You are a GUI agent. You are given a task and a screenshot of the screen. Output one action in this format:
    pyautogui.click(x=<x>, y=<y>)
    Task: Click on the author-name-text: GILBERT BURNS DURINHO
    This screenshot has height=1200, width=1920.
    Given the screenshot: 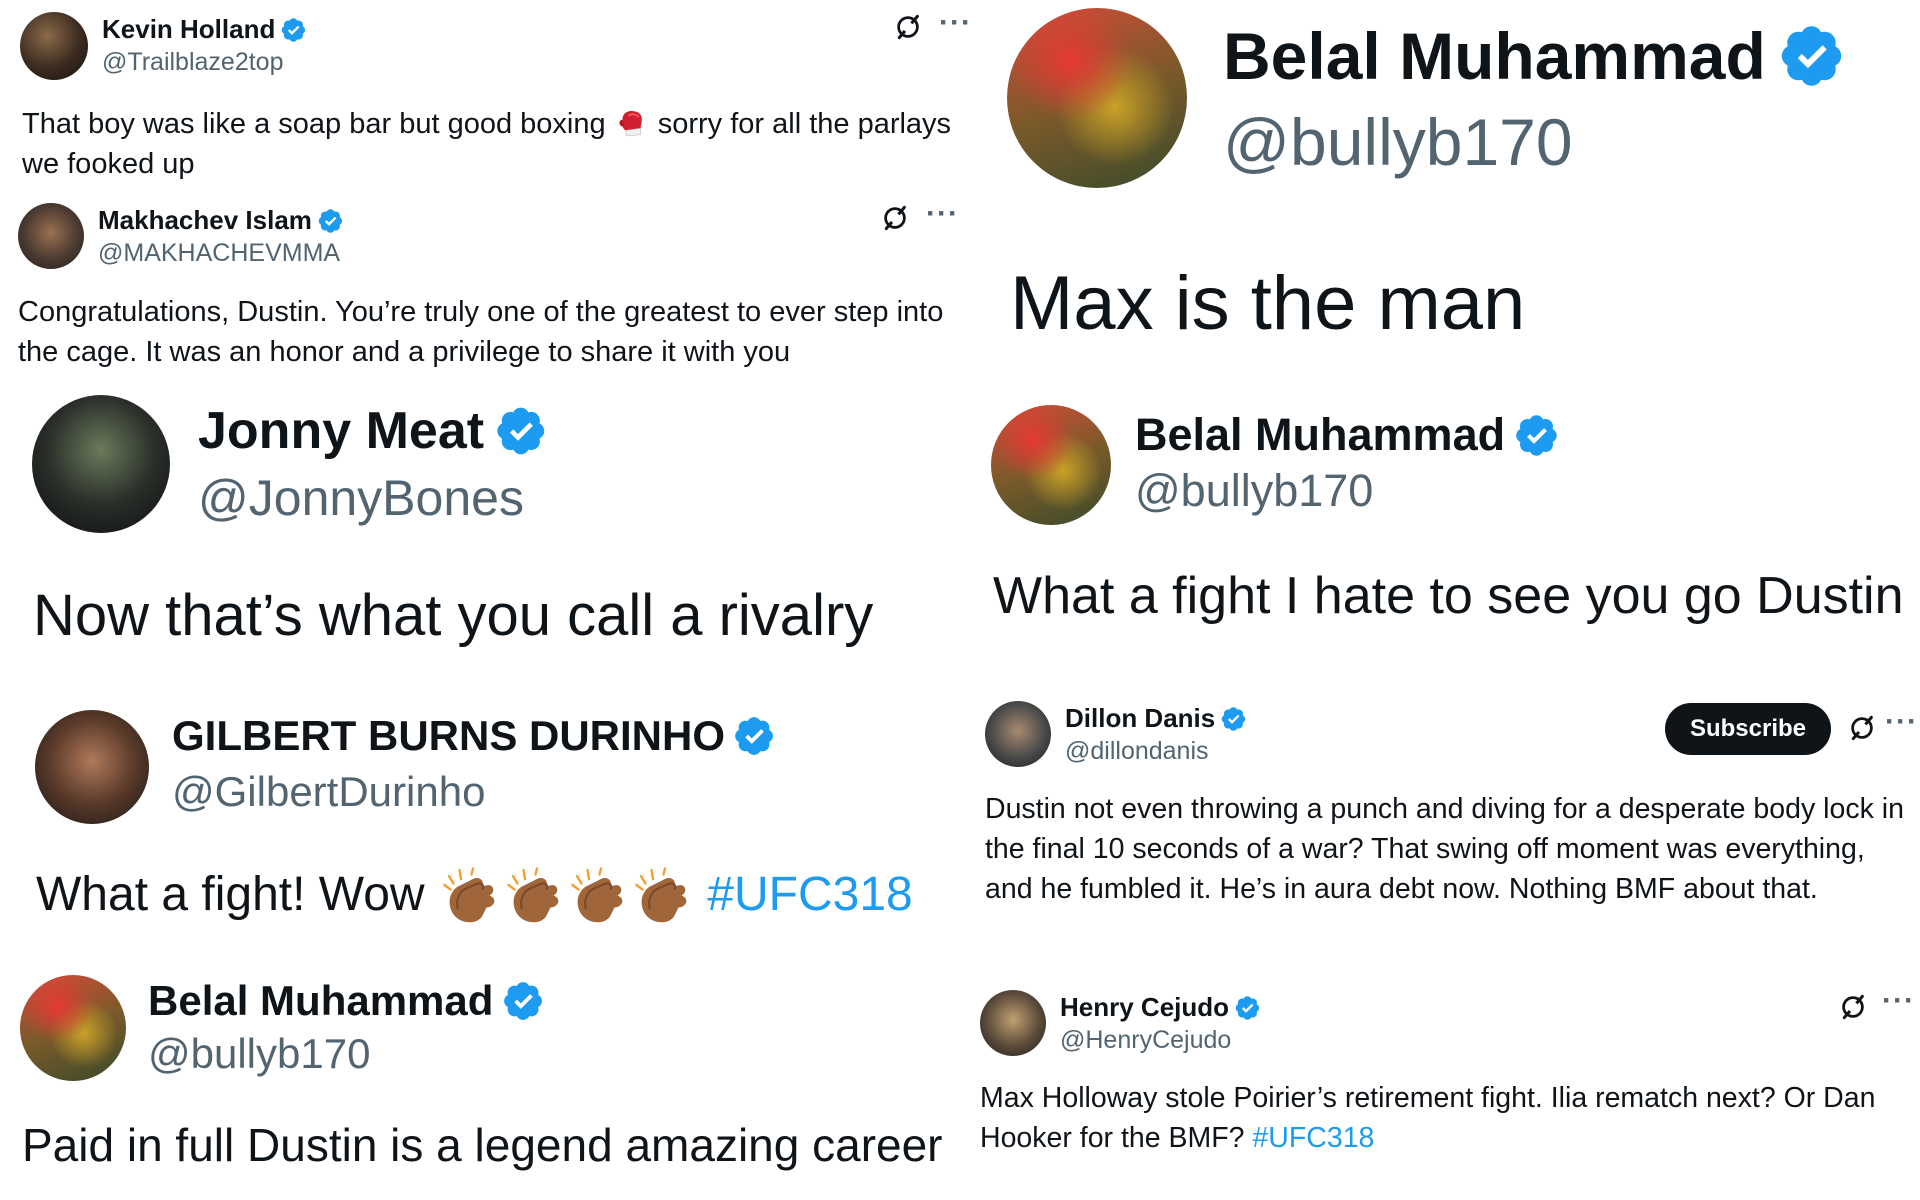 What is the action you would take?
    pyautogui.click(x=448, y=735)
    